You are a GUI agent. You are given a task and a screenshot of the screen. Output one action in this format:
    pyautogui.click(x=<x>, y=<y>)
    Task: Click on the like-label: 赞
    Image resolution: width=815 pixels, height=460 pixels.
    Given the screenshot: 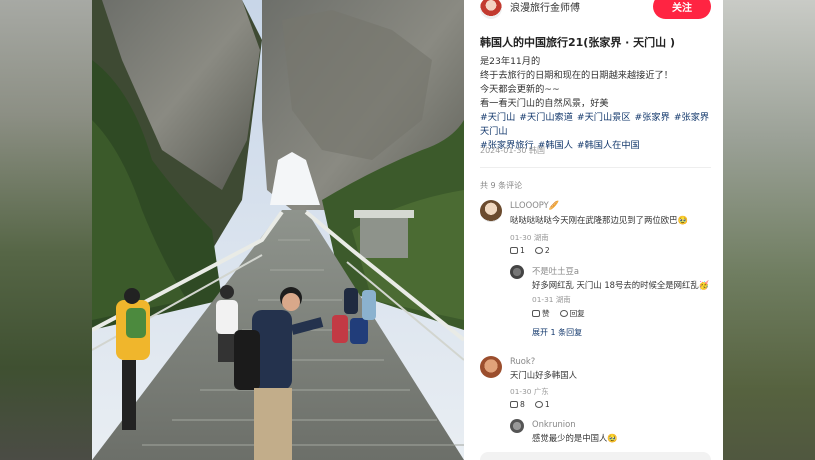 What is the action you would take?
    pyautogui.click(x=546, y=313)
    